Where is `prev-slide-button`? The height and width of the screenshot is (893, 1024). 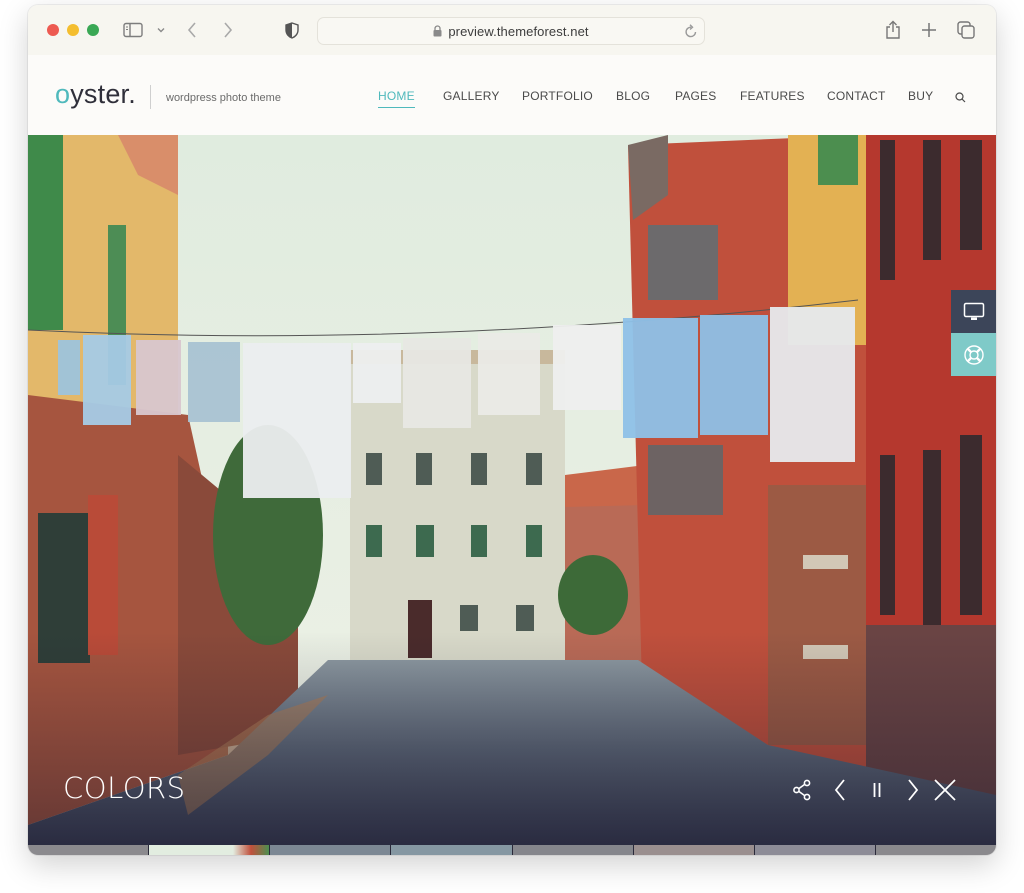 prev-slide-button is located at coordinates (840, 790).